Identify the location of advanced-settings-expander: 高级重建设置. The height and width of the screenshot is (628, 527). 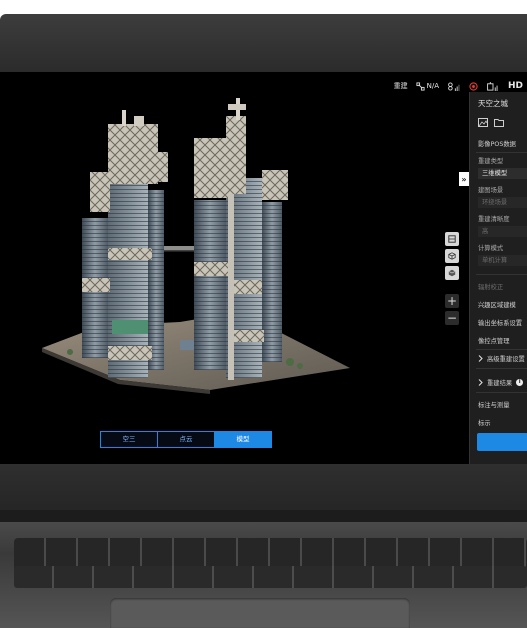
(501, 358).